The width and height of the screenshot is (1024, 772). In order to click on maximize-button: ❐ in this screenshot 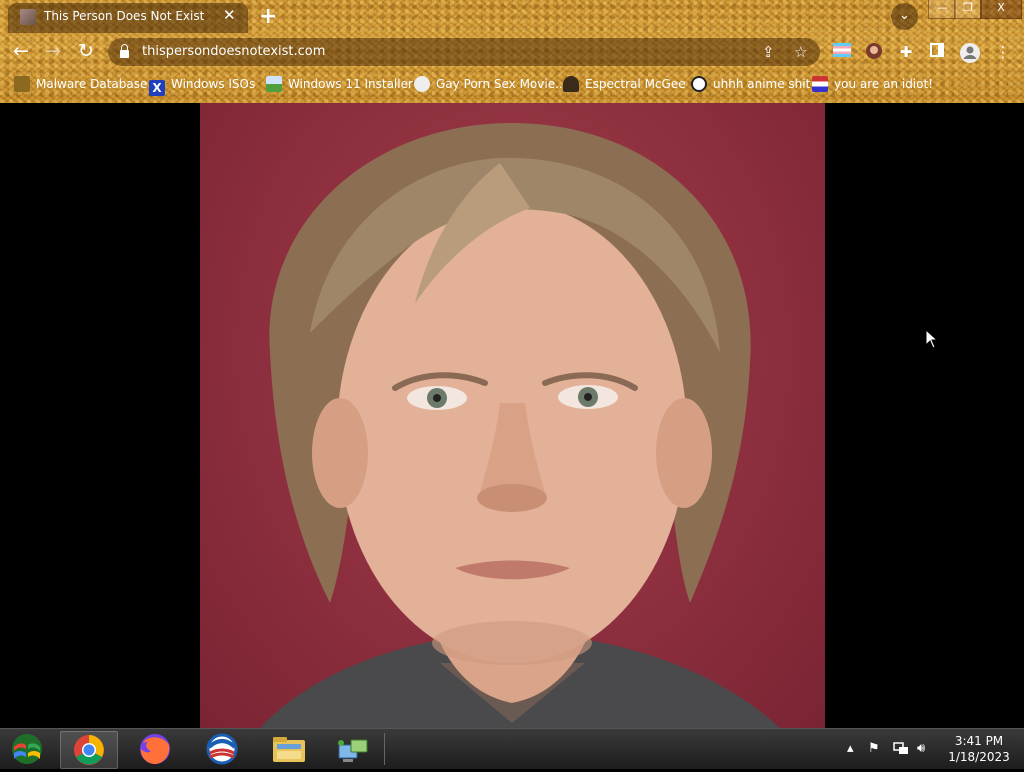, I will do `click(968, 9)`.